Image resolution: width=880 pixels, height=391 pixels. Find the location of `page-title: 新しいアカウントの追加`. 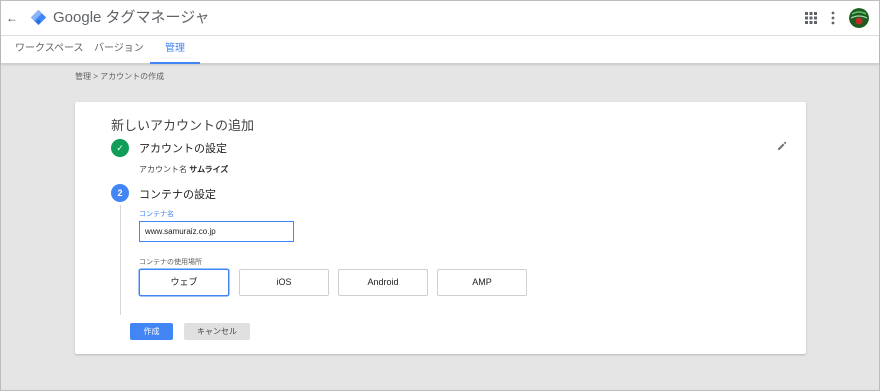

page-title: 新しいアカウントの追加 is located at coordinates (183, 125).